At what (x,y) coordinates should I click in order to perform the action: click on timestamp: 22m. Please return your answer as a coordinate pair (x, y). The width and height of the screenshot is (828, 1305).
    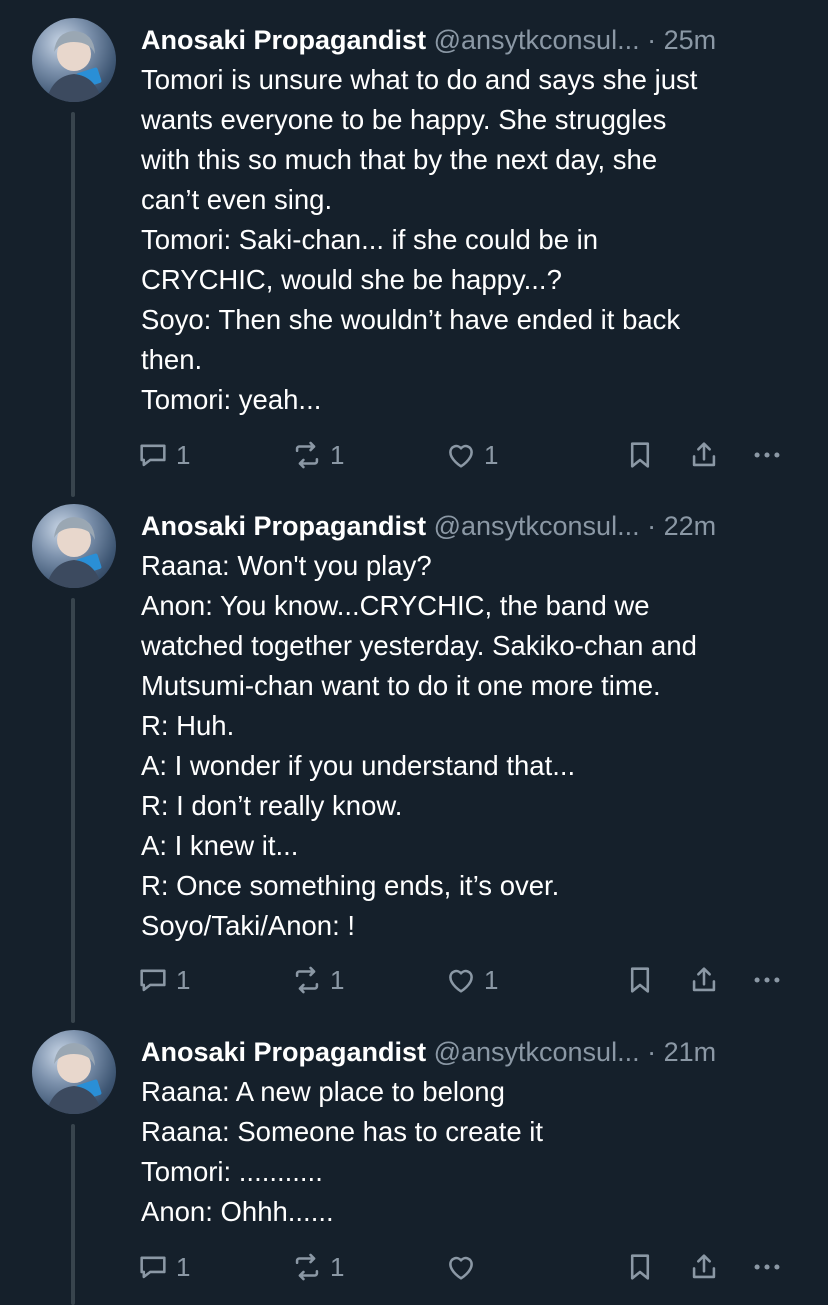
    Looking at the image, I should click on (690, 526).